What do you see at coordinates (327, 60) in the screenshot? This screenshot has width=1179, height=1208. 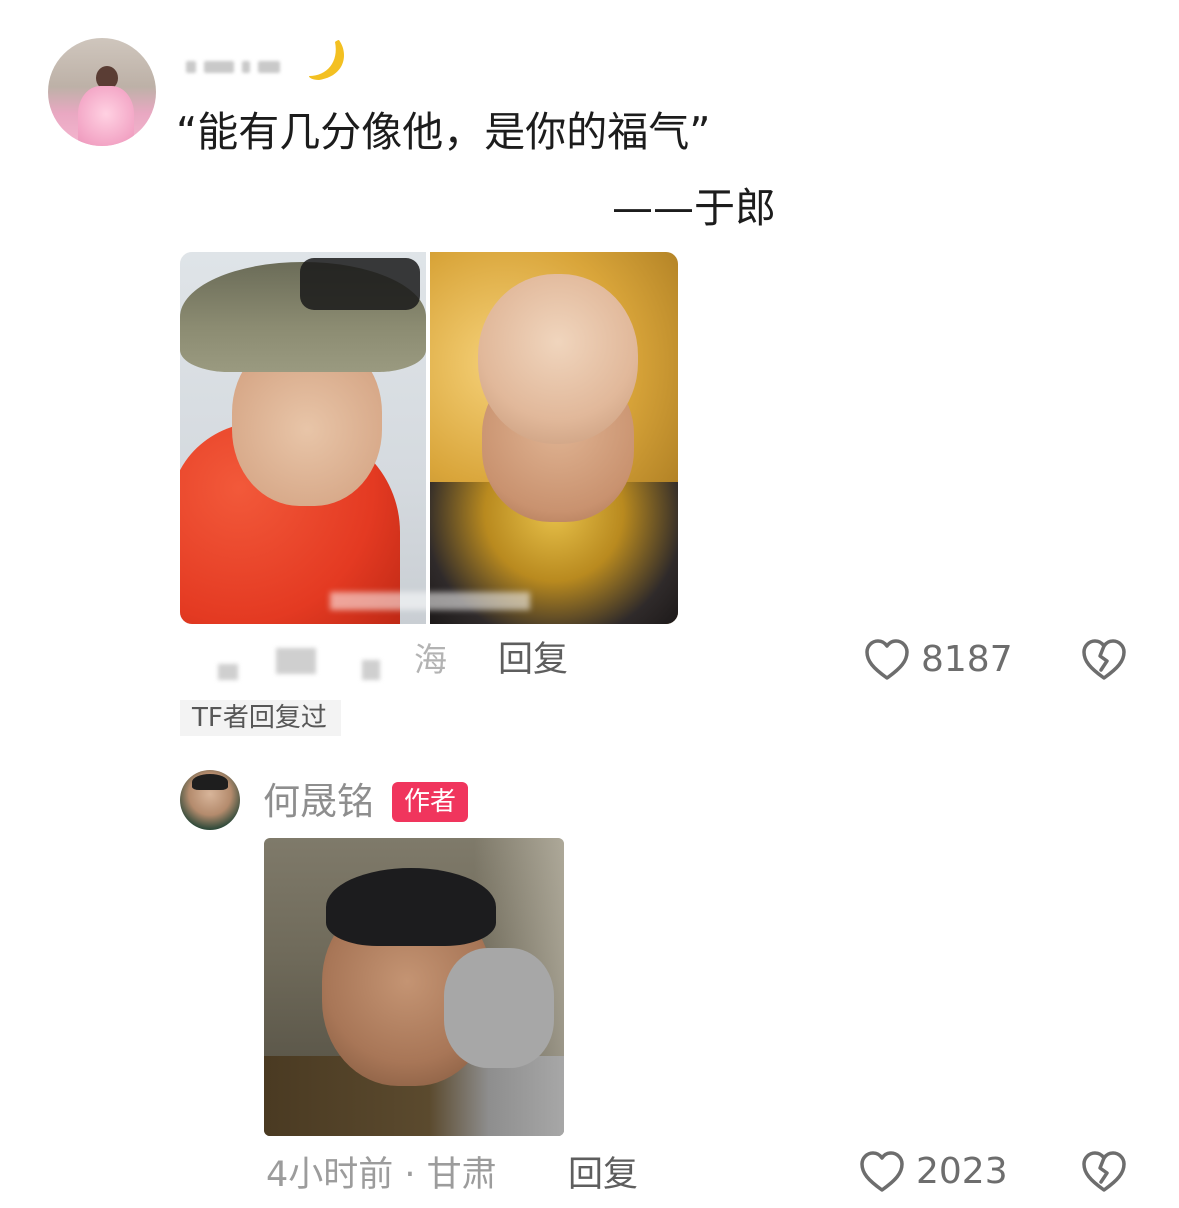 I see `moon-icon` at bounding box center [327, 60].